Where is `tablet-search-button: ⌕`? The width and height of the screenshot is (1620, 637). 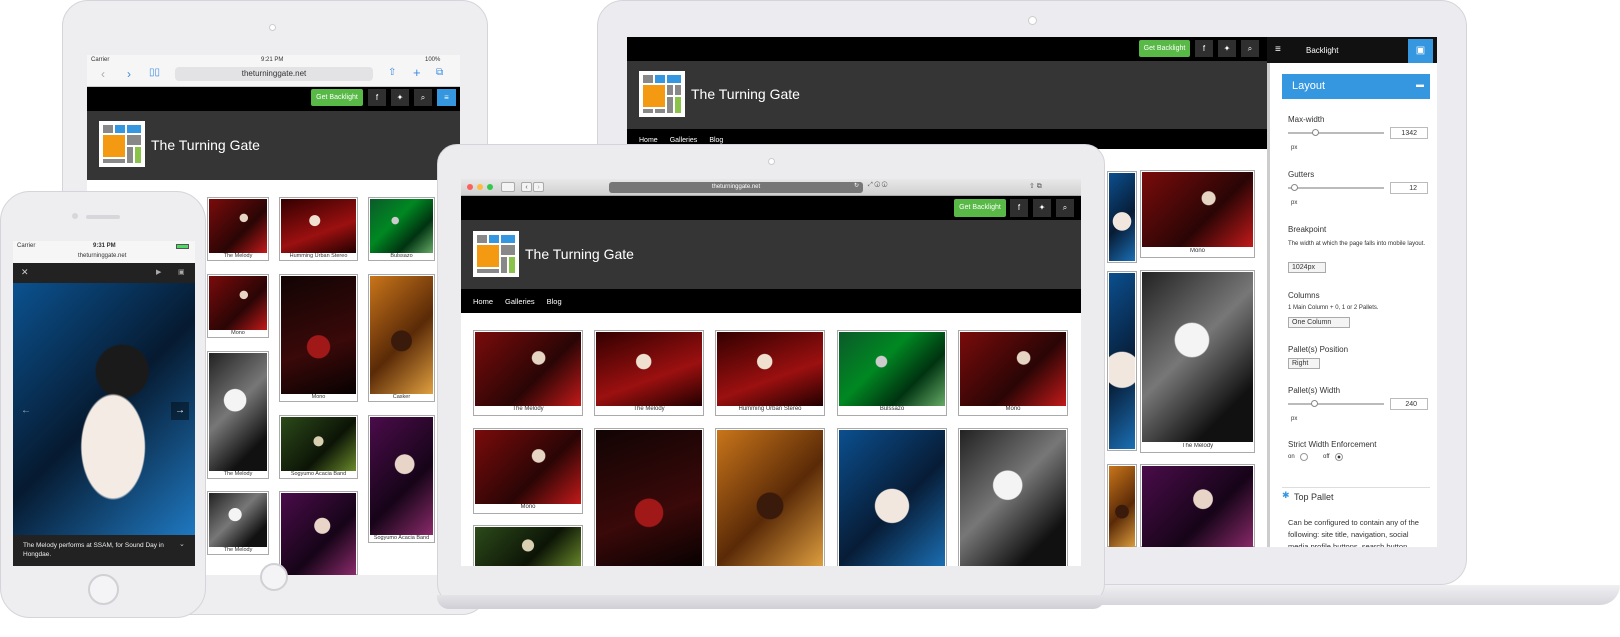 tablet-search-button: ⌕ is located at coordinates (423, 97).